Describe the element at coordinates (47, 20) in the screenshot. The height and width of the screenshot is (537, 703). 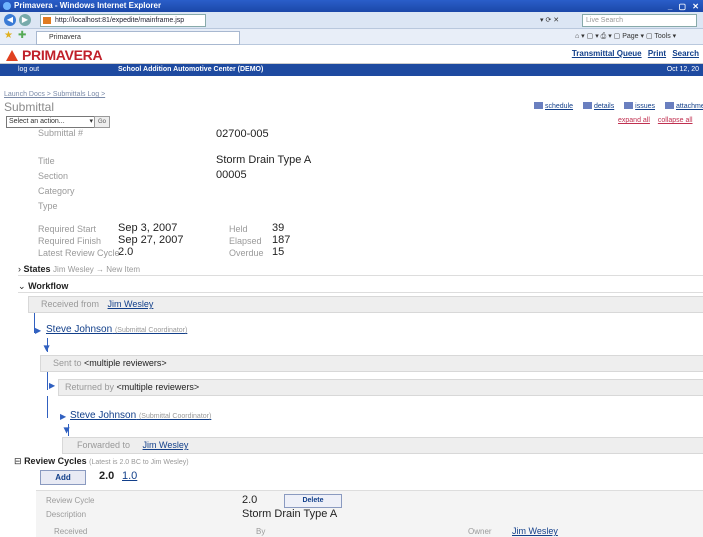
I see `page-icon` at that location.